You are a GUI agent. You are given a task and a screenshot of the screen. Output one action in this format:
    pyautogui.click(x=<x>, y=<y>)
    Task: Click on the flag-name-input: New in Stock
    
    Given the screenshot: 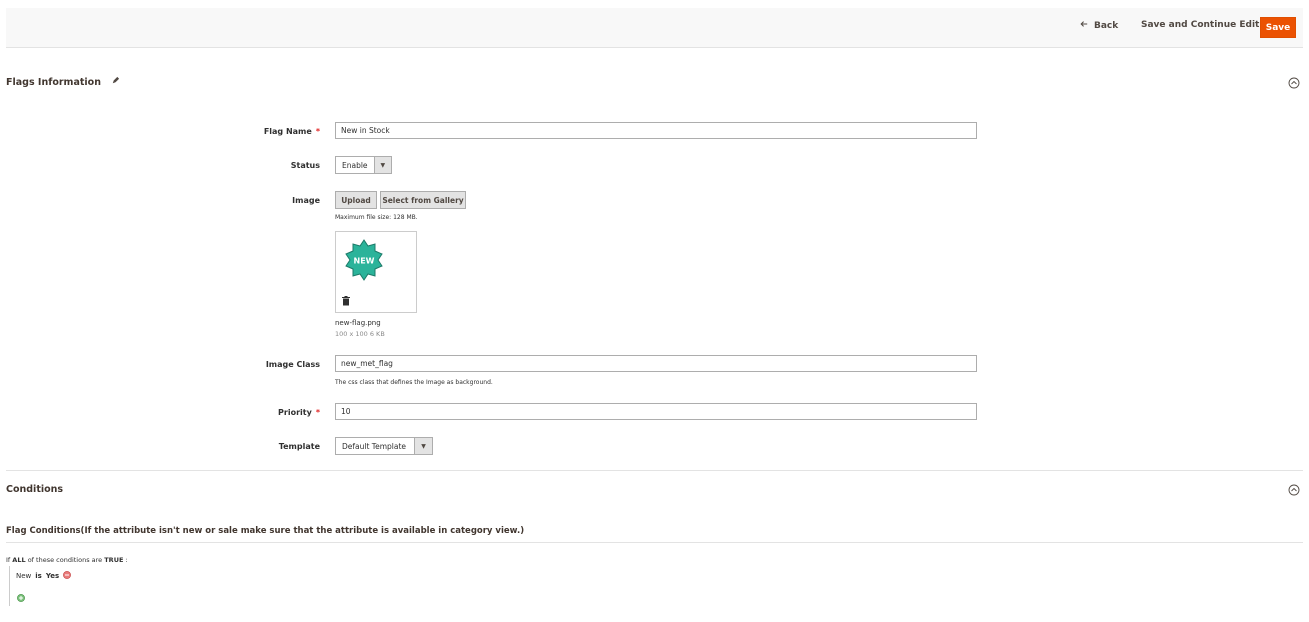 What is the action you would take?
    pyautogui.click(x=656, y=130)
    